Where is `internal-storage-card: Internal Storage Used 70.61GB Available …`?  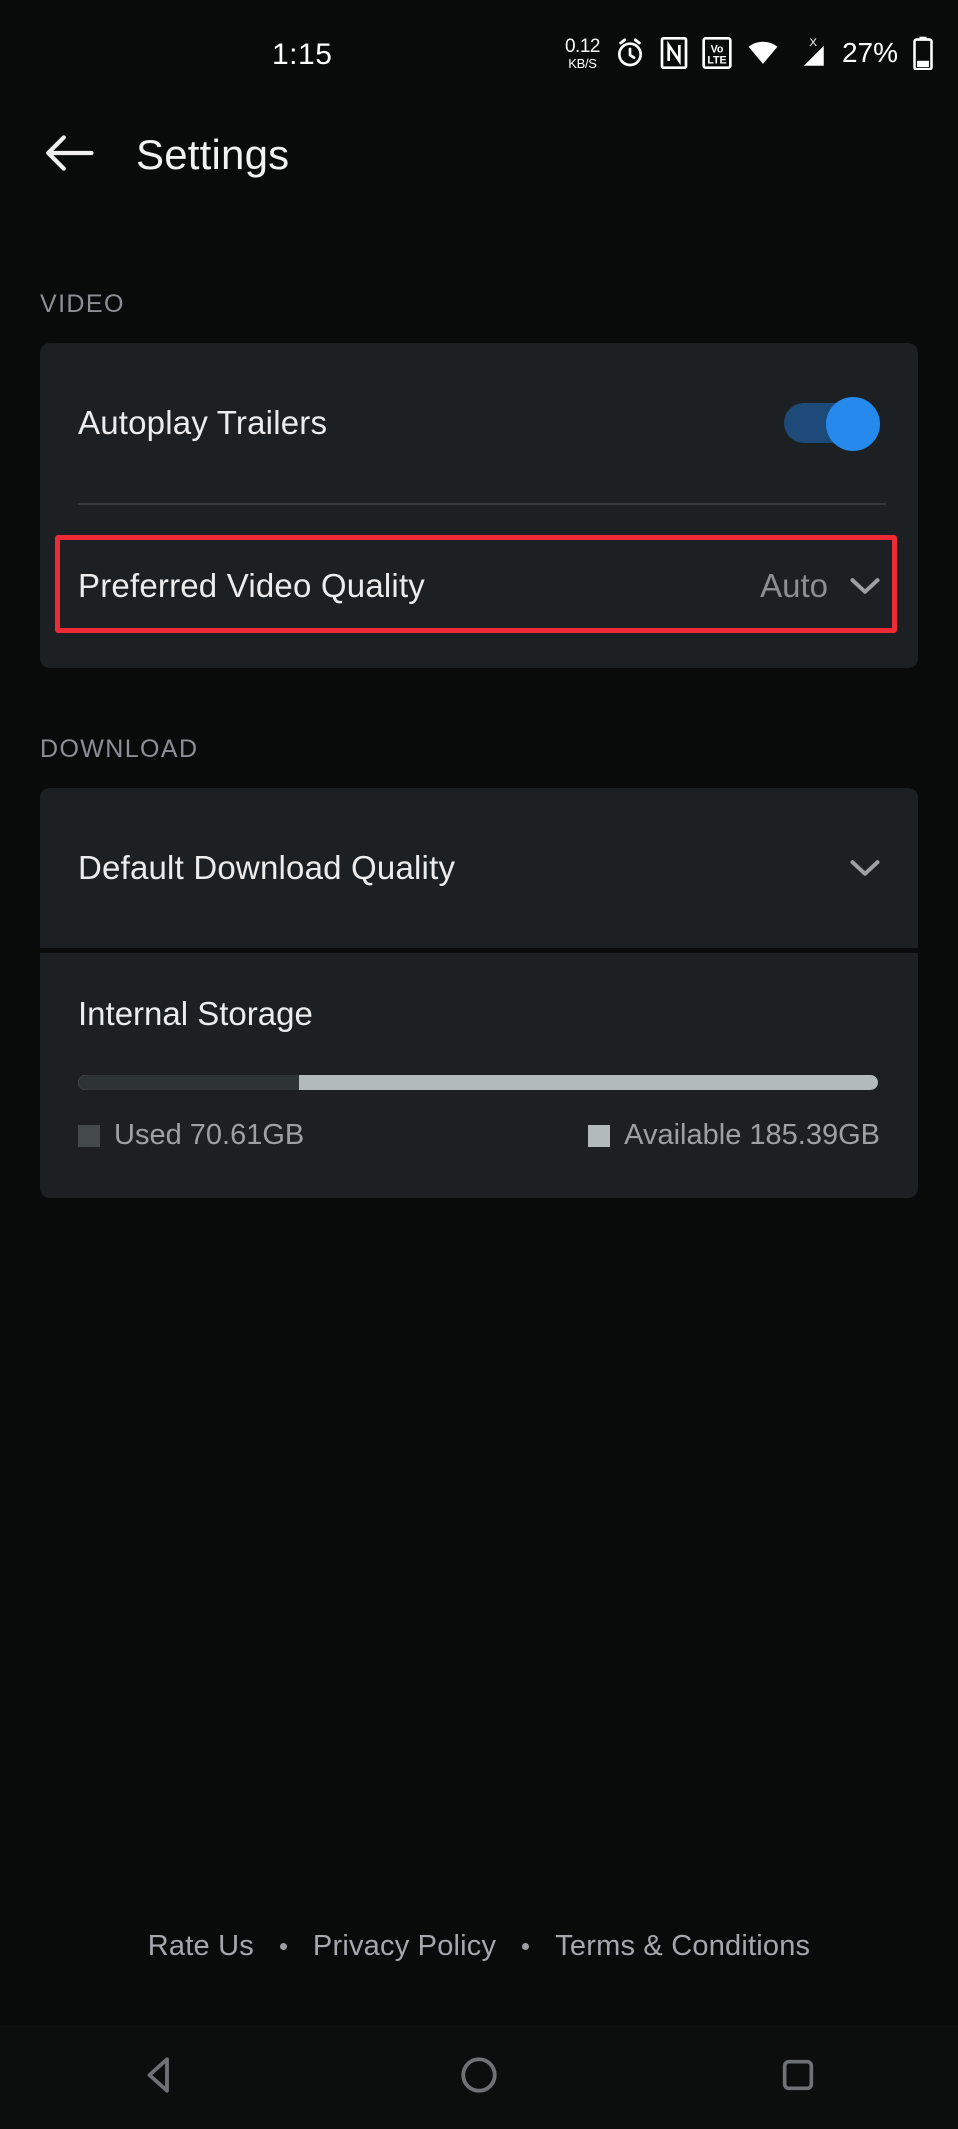
internal-storage-card: Internal Storage Used 70.61GB Available … is located at coordinates (479, 1075).